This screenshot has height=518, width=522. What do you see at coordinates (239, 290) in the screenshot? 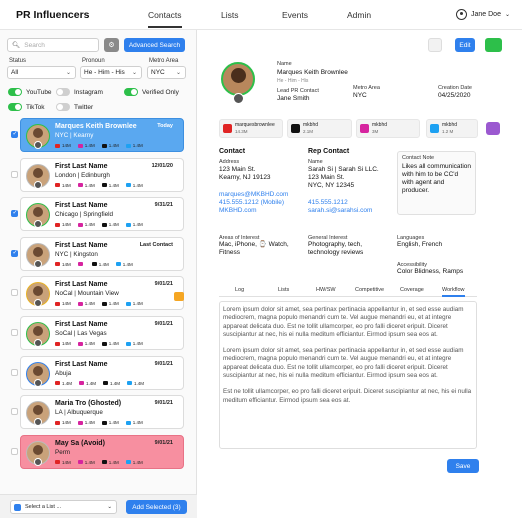
I see `tab-log: Log` at bounding box center [239, 290].